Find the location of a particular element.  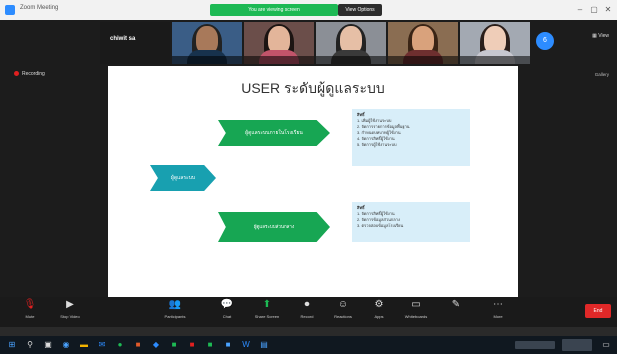

maximize-icon: ▢ is located at coordinates (594, 10).